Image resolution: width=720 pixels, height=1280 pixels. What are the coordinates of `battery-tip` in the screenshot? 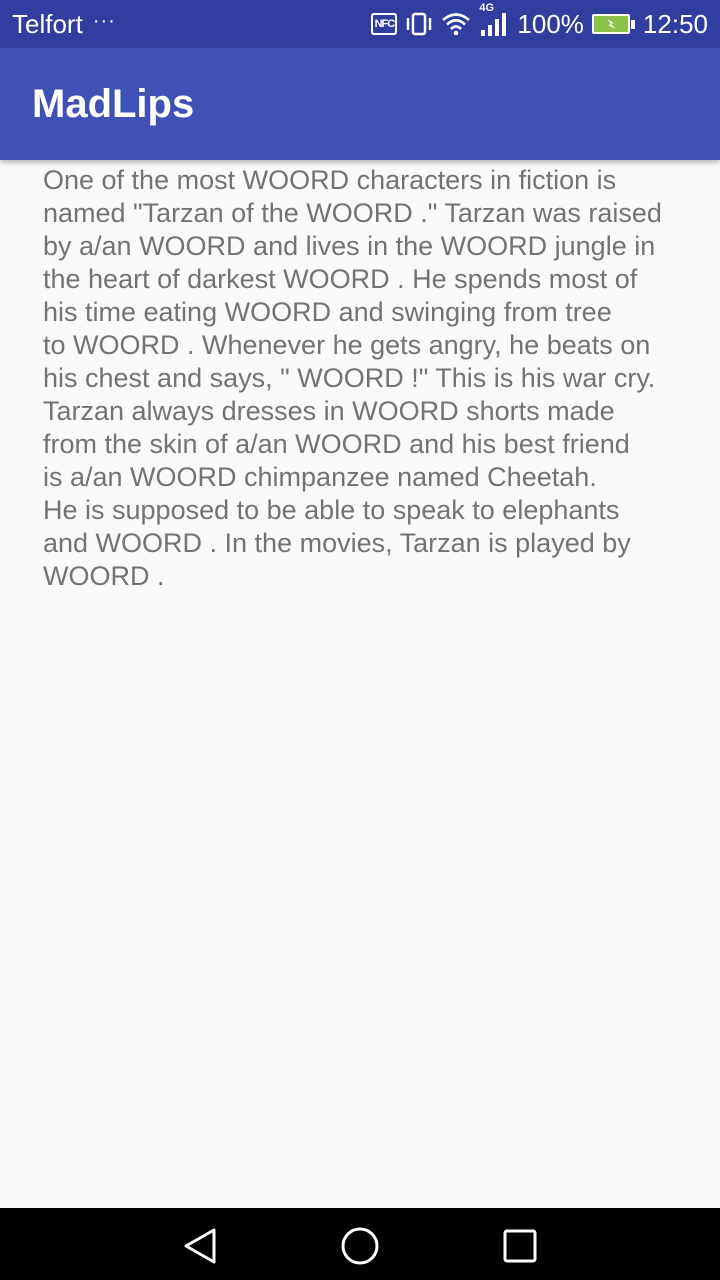 It's located at (632, 24).